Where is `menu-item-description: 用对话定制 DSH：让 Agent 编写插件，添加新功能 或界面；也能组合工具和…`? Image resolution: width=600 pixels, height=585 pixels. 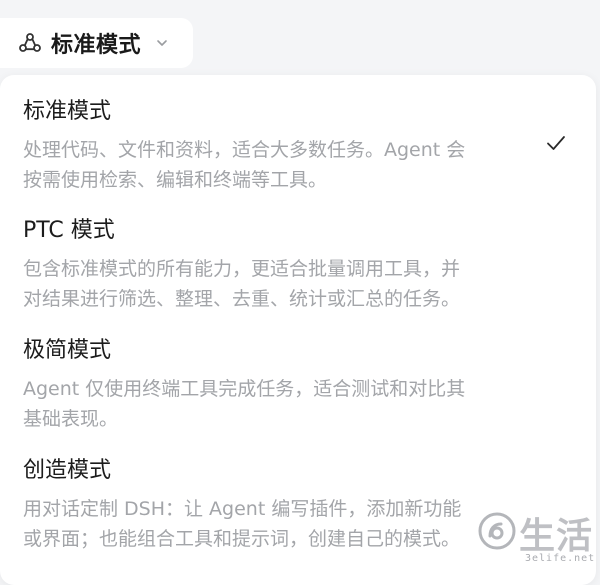 menu-item-description: 用对话定制 DSH：让 Agent 编写插件，添加新功能 或界面；也能组合工具和… is located at coordinates (293, 524).